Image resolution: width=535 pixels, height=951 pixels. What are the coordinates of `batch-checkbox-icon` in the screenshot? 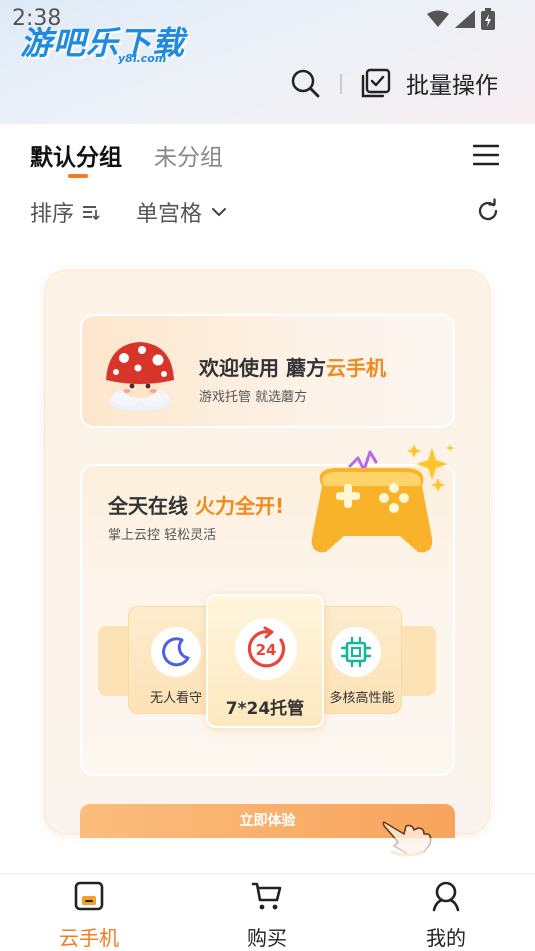 It's located at (376, 83).